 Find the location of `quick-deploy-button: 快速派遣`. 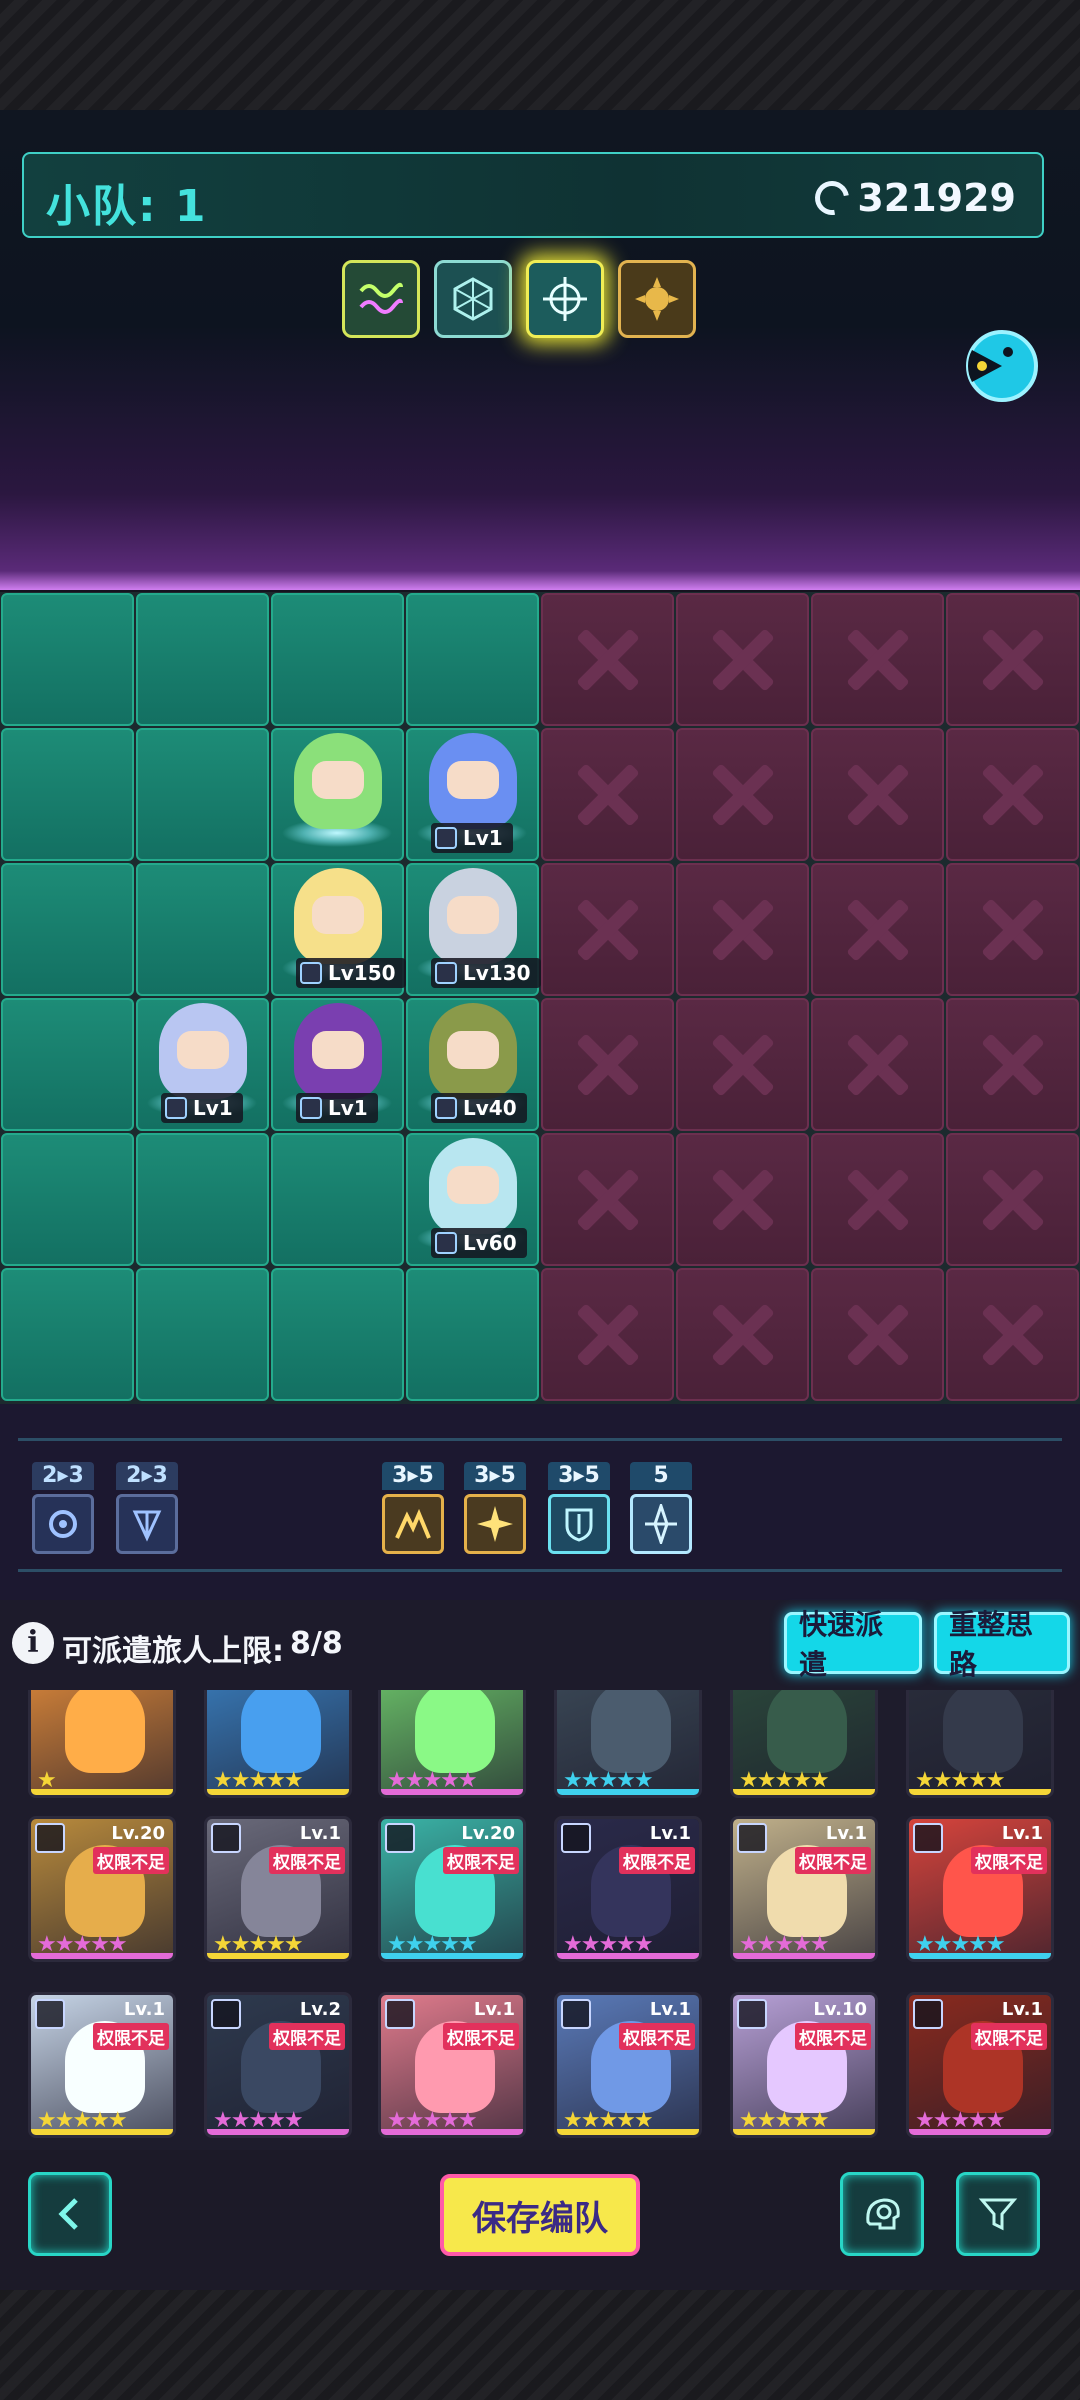

quick-deploy-button: 快速派遣 is located at coordinates (853, 1644).